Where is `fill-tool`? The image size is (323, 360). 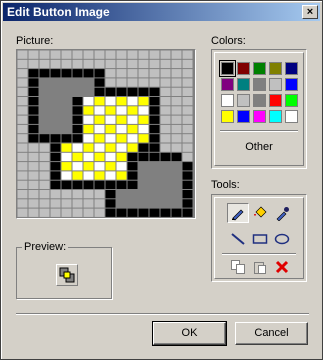 fill-tool is located at coordinates (260, 213).